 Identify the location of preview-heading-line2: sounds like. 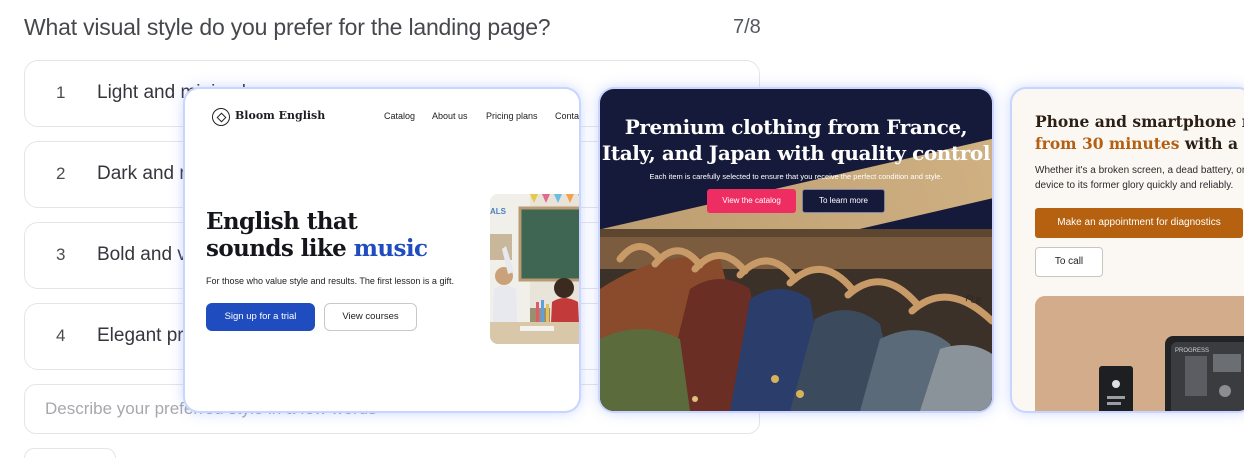
(280, 248).